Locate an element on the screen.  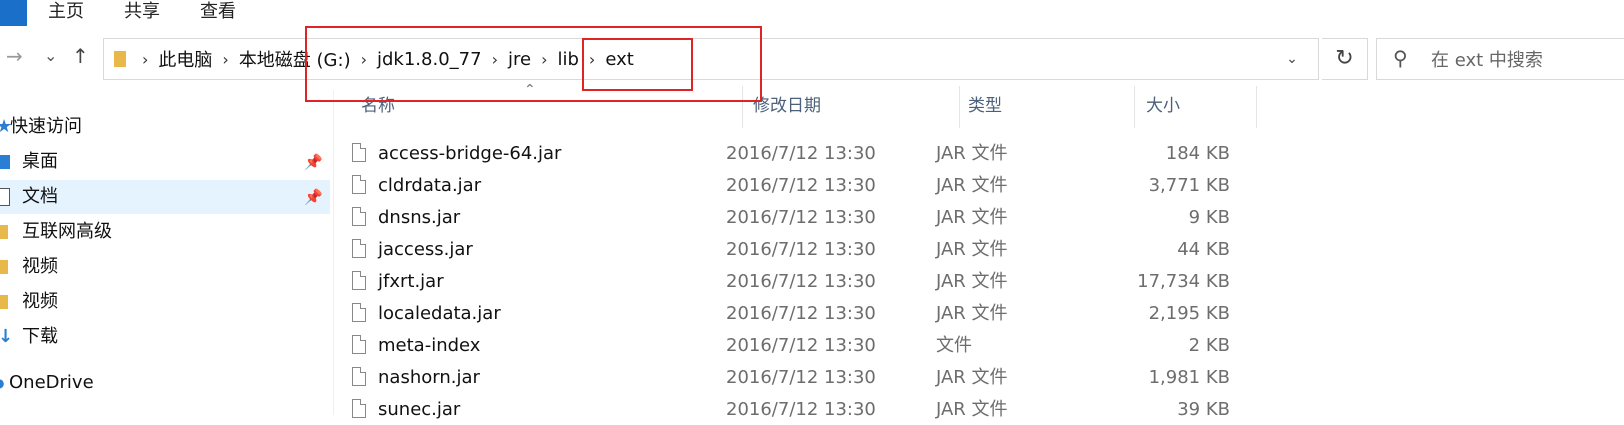
file-name: cldrdata.jar is located at coordinates (430, 185).